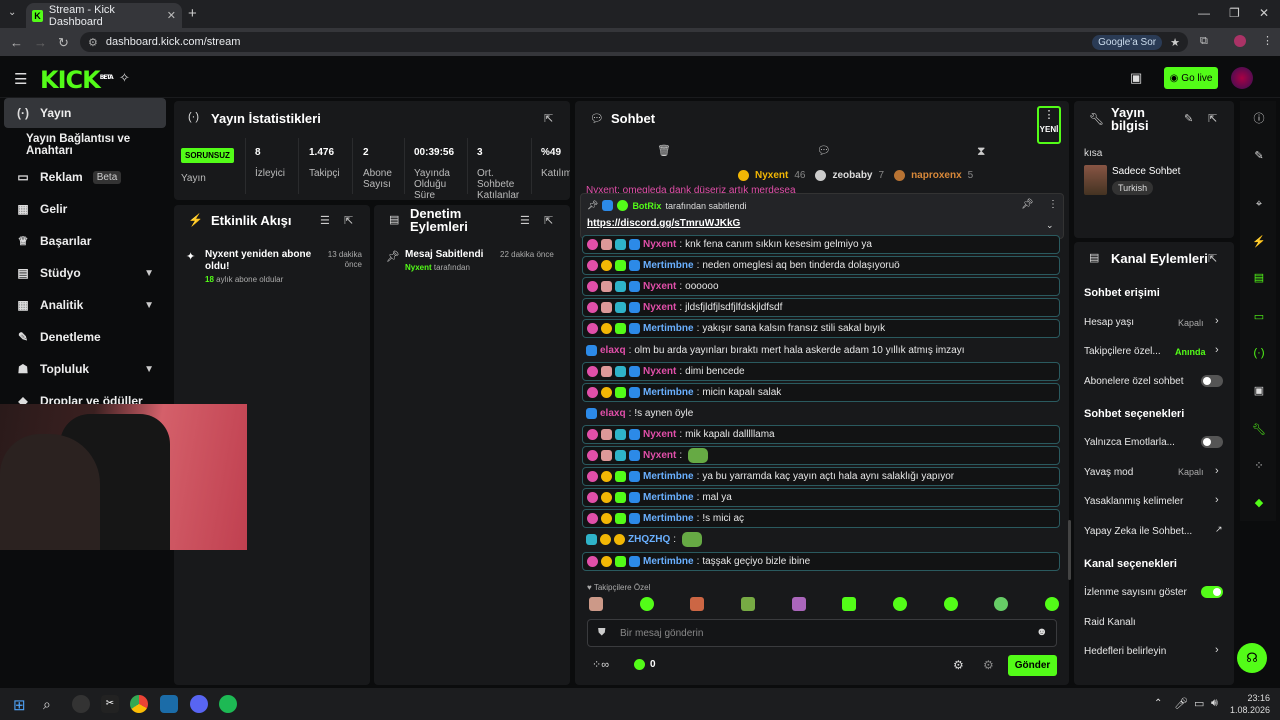 This screenshot has height=720, width=1280. Describe the element at coordinates (192, 13) in the screenshot. I see `new-tab-icon: +` at that location.